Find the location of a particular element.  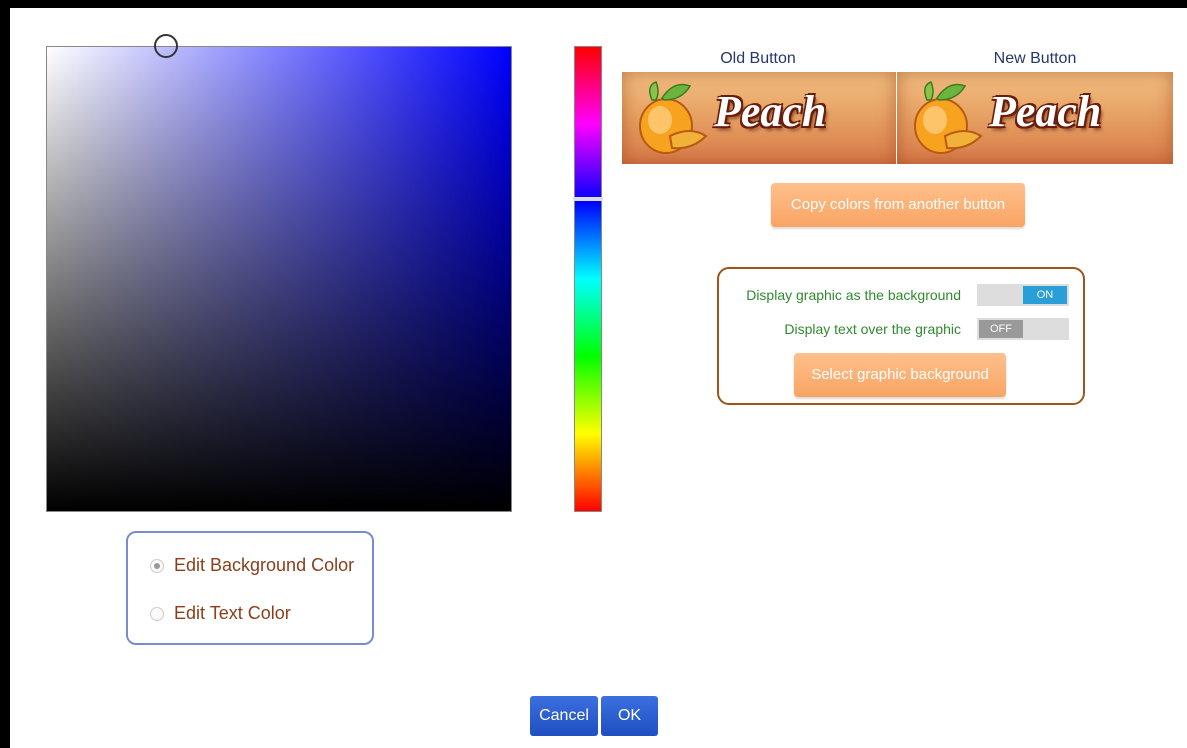

new-button-preview: Peach is located at coordinates (1035, 118).